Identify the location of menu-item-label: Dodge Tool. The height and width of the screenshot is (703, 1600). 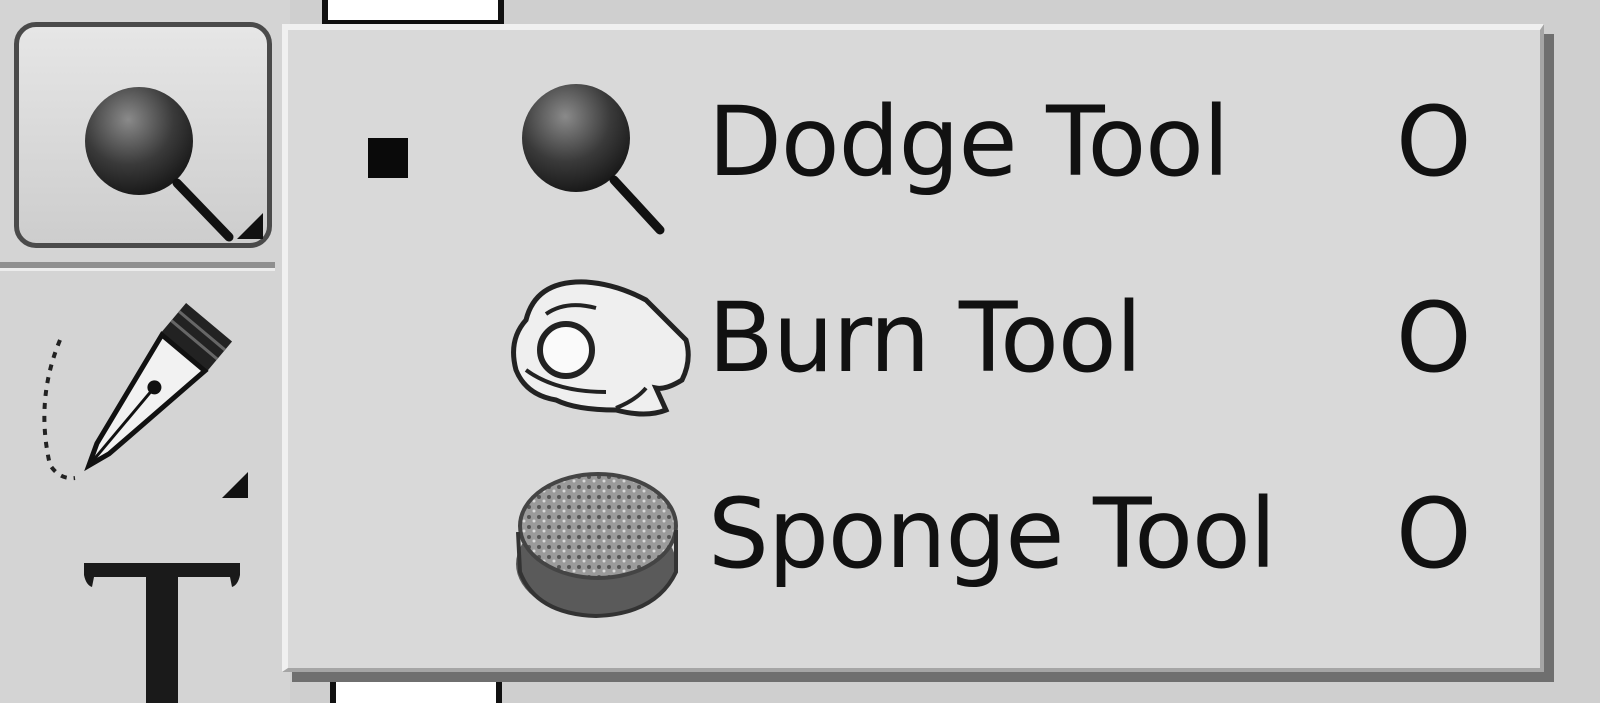
(969, 142).